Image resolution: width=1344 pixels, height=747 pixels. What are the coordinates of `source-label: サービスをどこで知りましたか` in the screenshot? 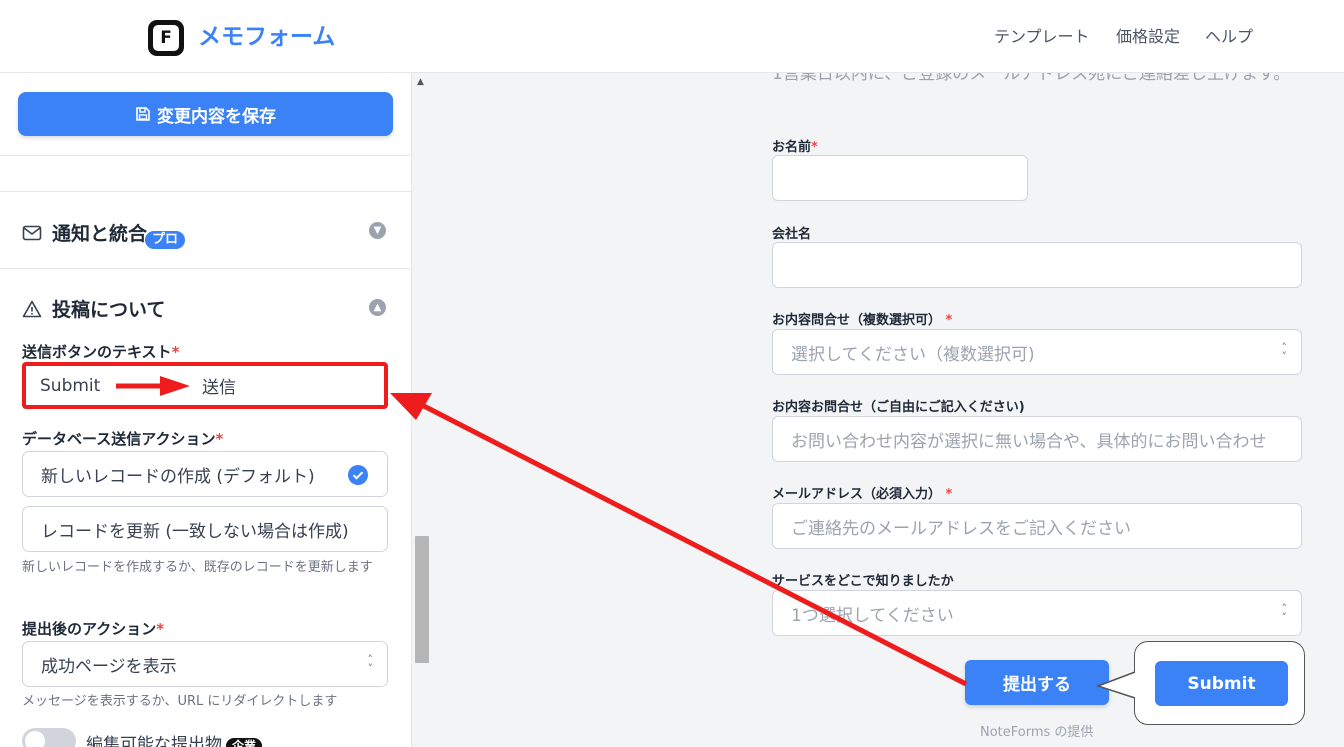 It's located at (863, 581).